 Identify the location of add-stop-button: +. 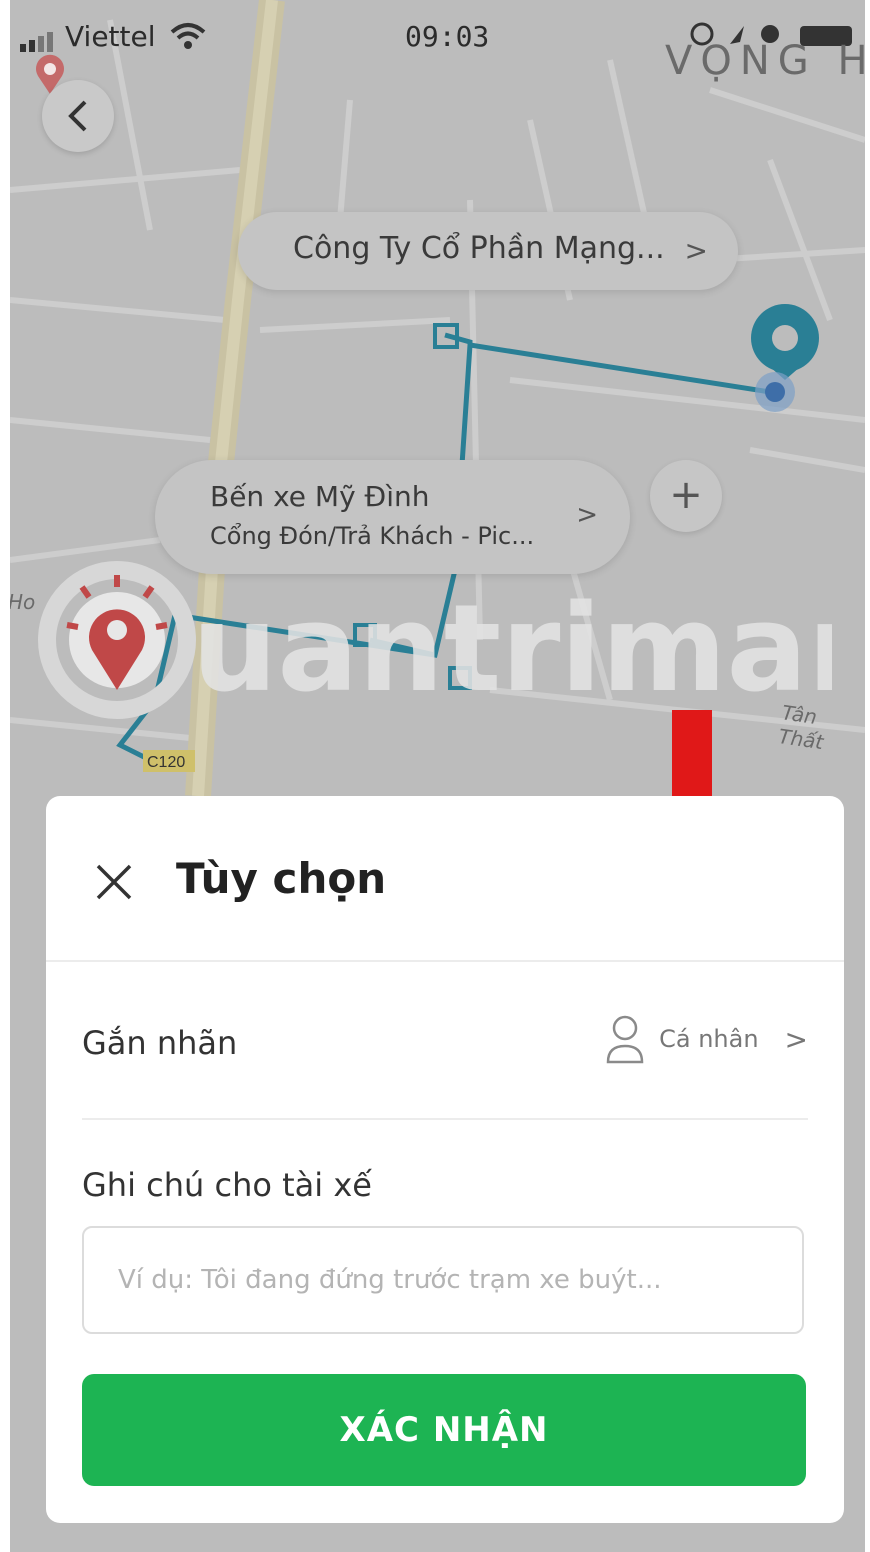
(686, 496).